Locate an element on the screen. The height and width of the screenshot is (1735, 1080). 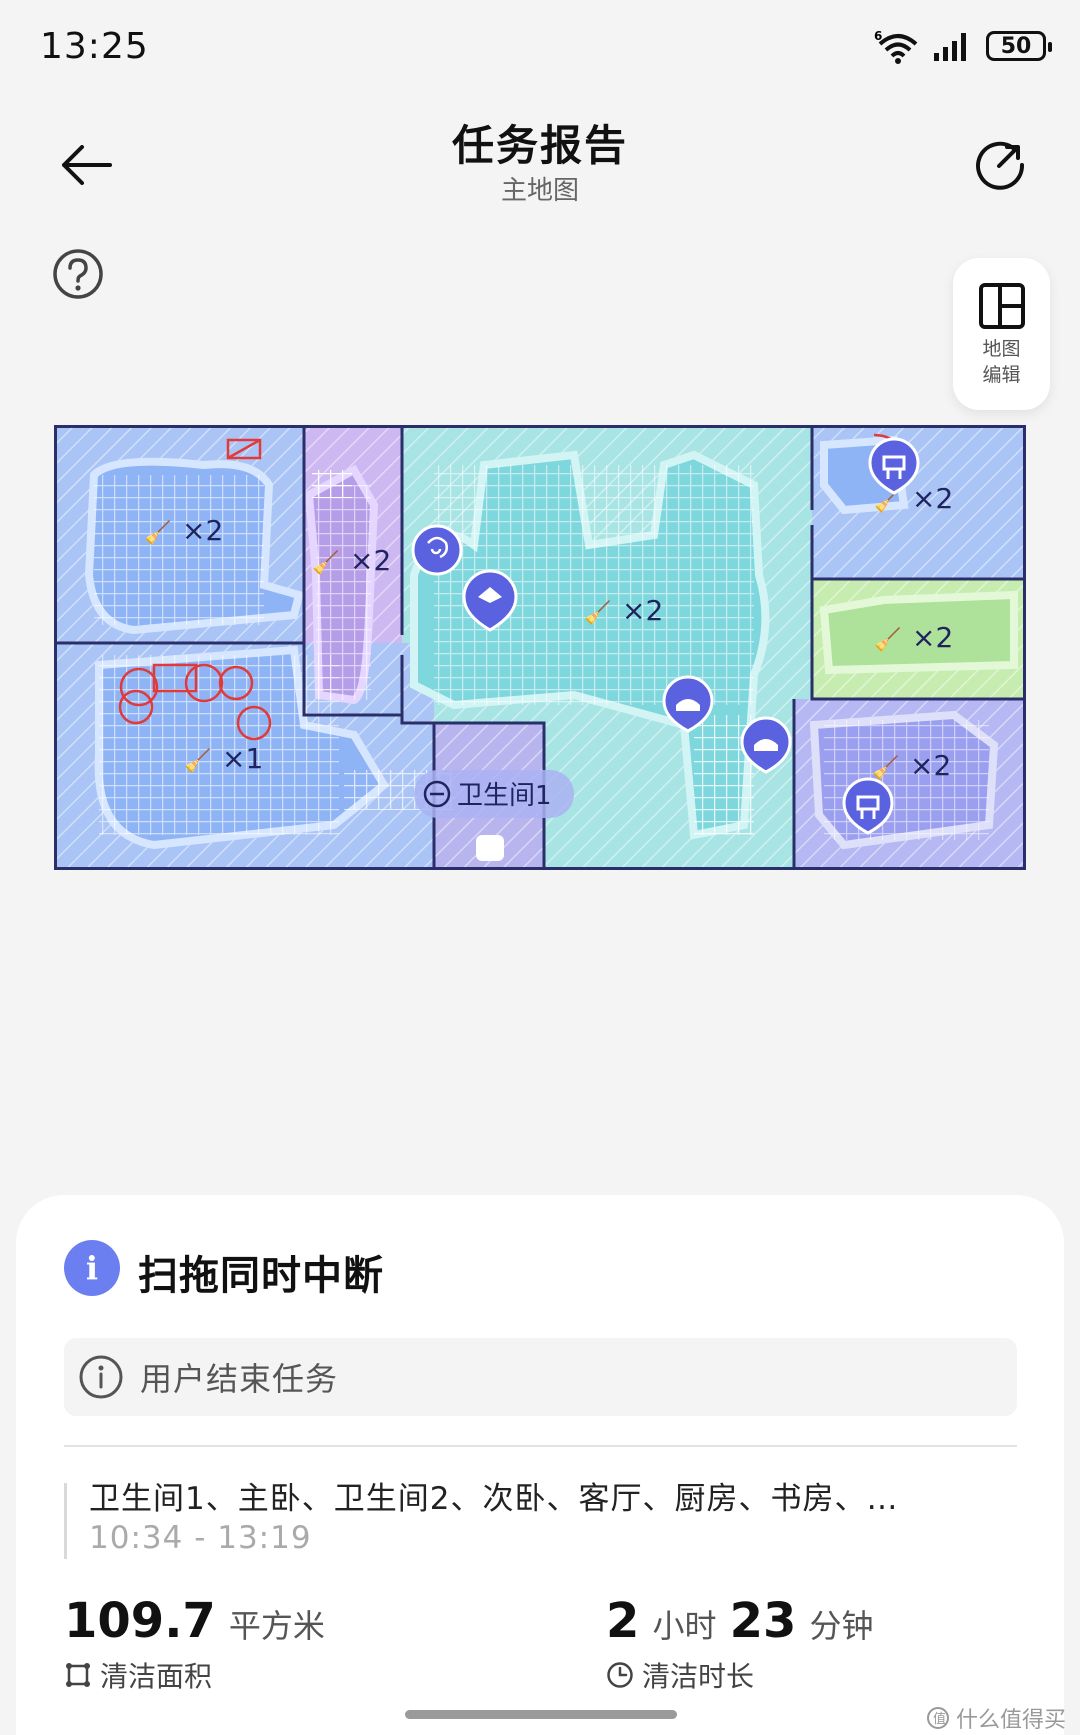
rooms-accent-bar is located at coordinates (65, 1521).